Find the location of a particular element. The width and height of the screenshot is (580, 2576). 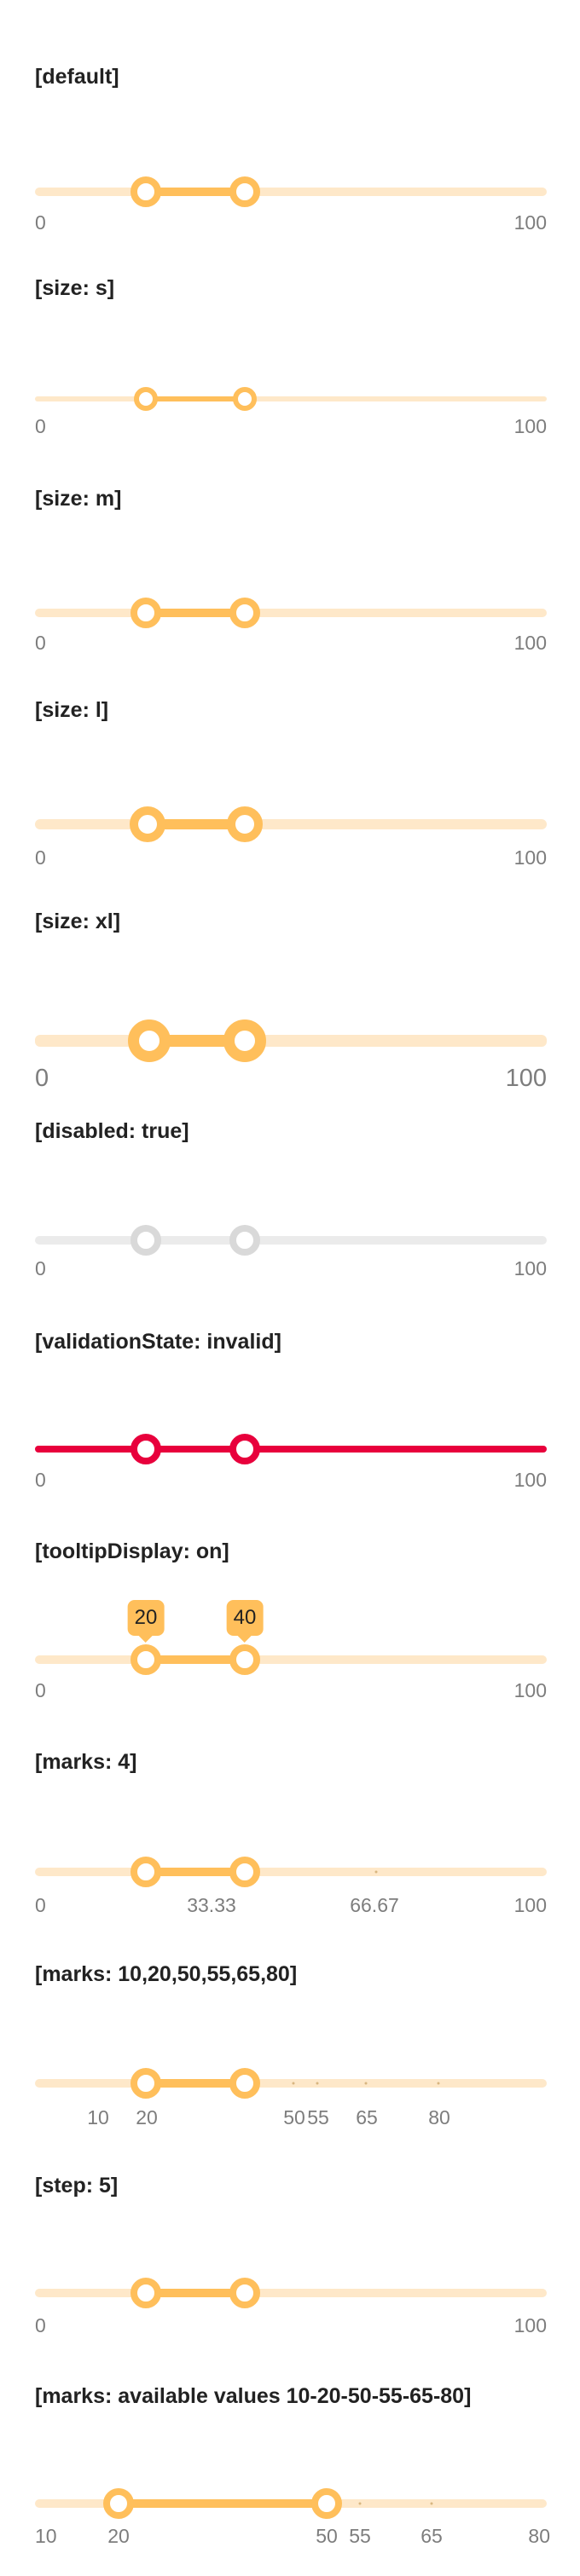

slider-tooltip is located at coordinates (291, 1659).